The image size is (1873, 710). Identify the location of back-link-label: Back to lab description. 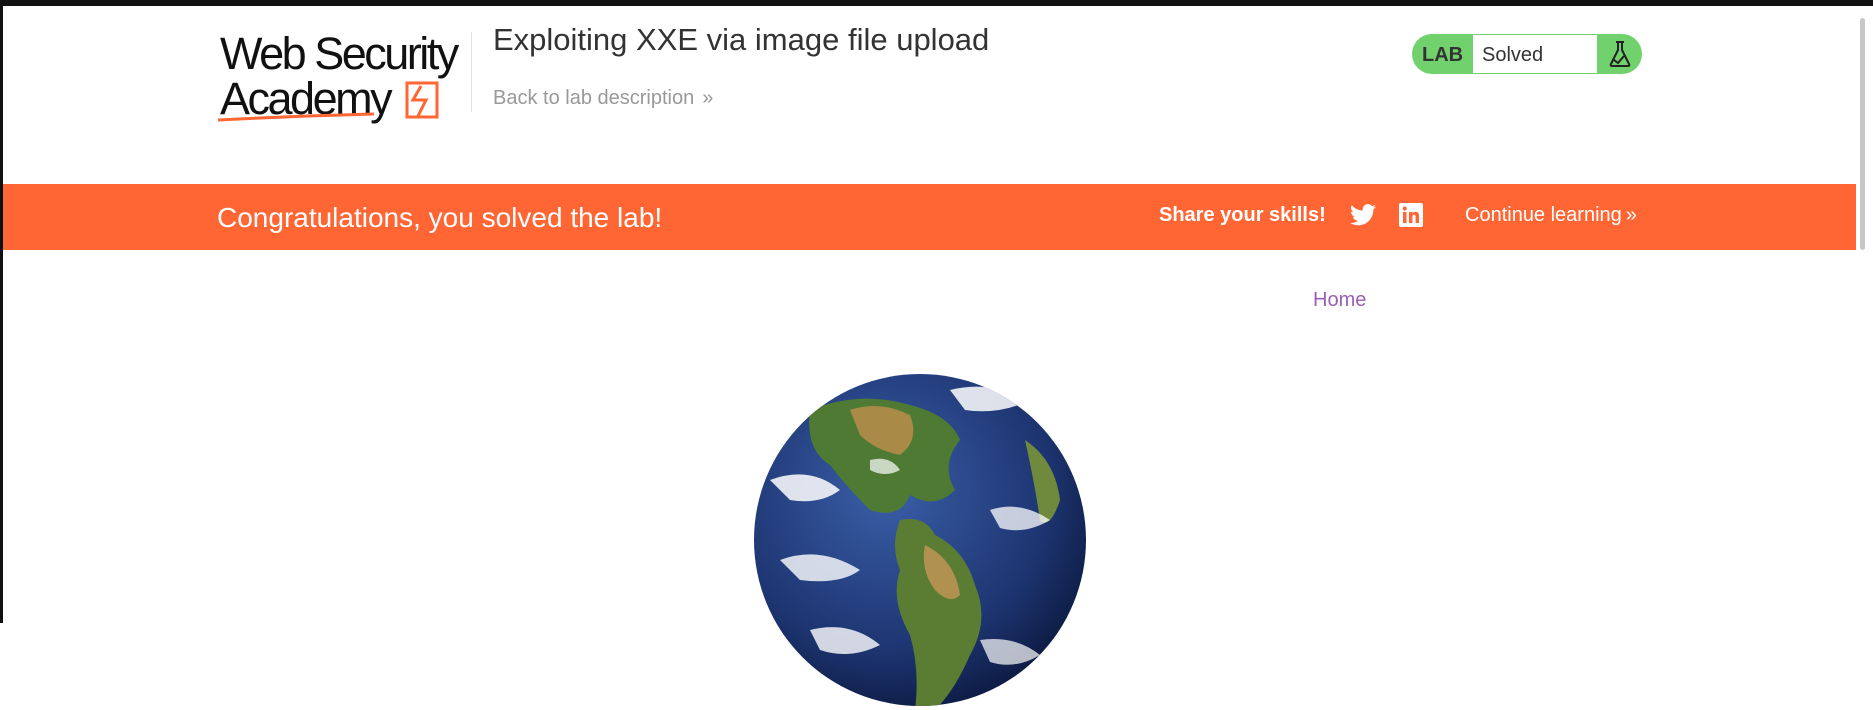
(594, 98).